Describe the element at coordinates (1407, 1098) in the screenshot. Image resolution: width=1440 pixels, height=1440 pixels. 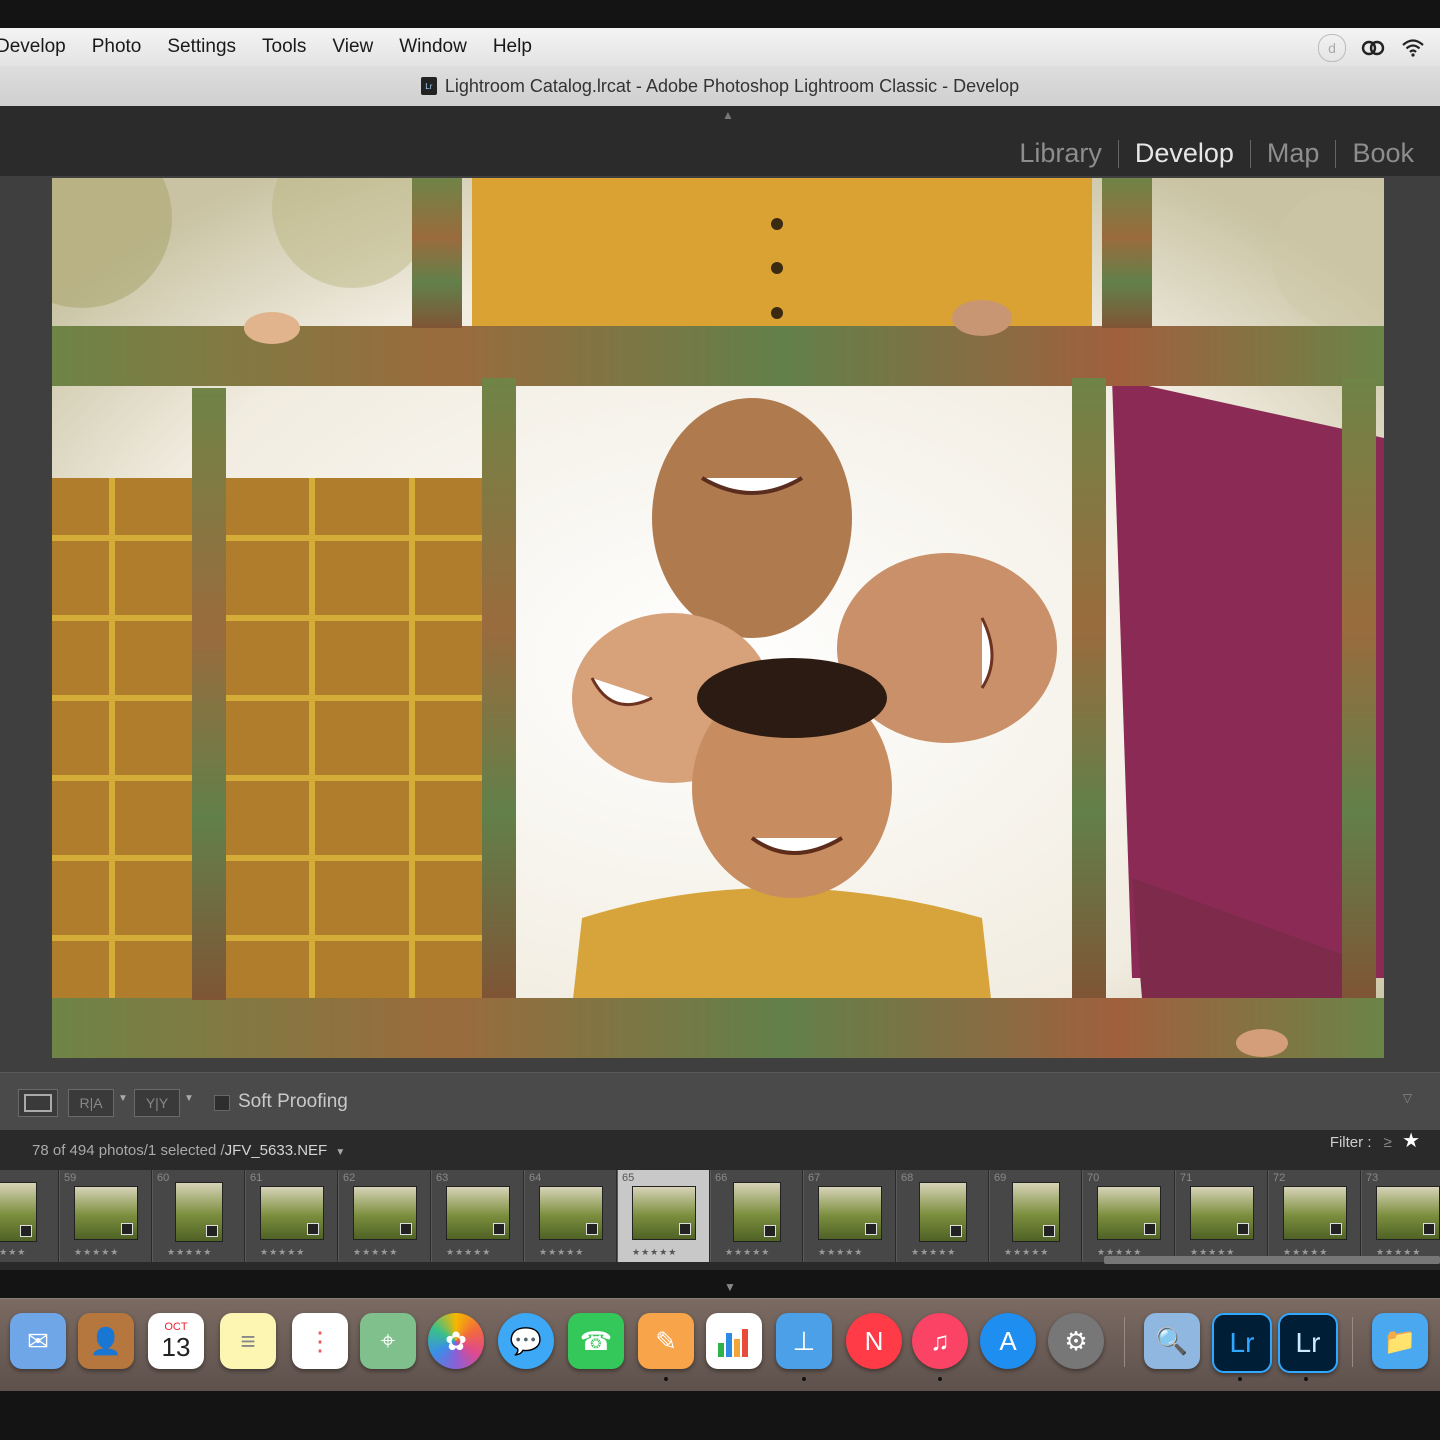
I see `toolbar-content-menu-icon: ▽` at that location.